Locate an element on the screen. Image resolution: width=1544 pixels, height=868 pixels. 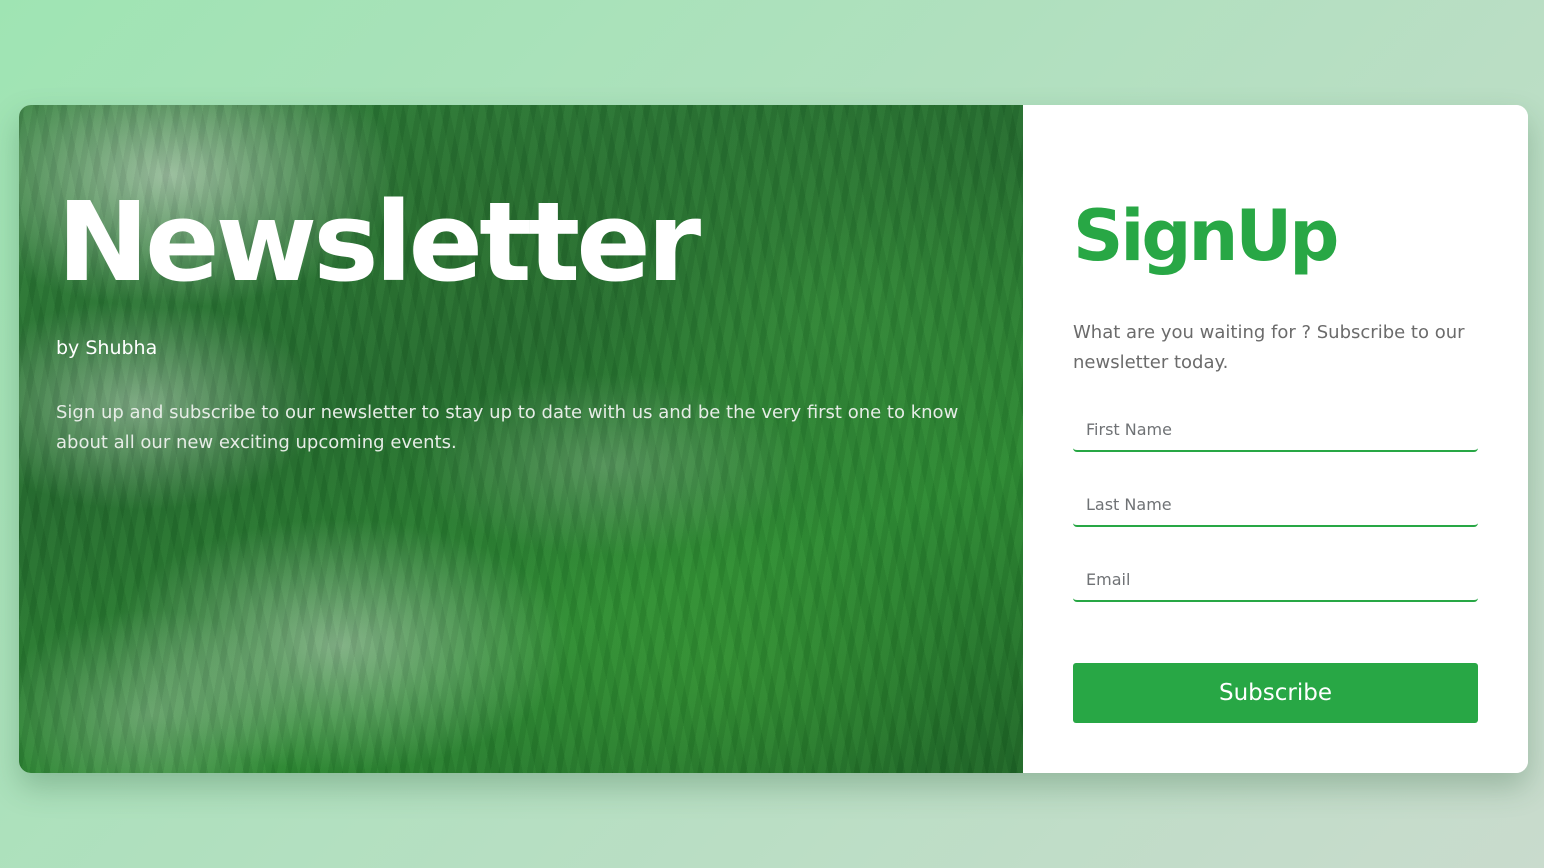
newsletter-title: Newsletter is located at coordinates (379, 242).